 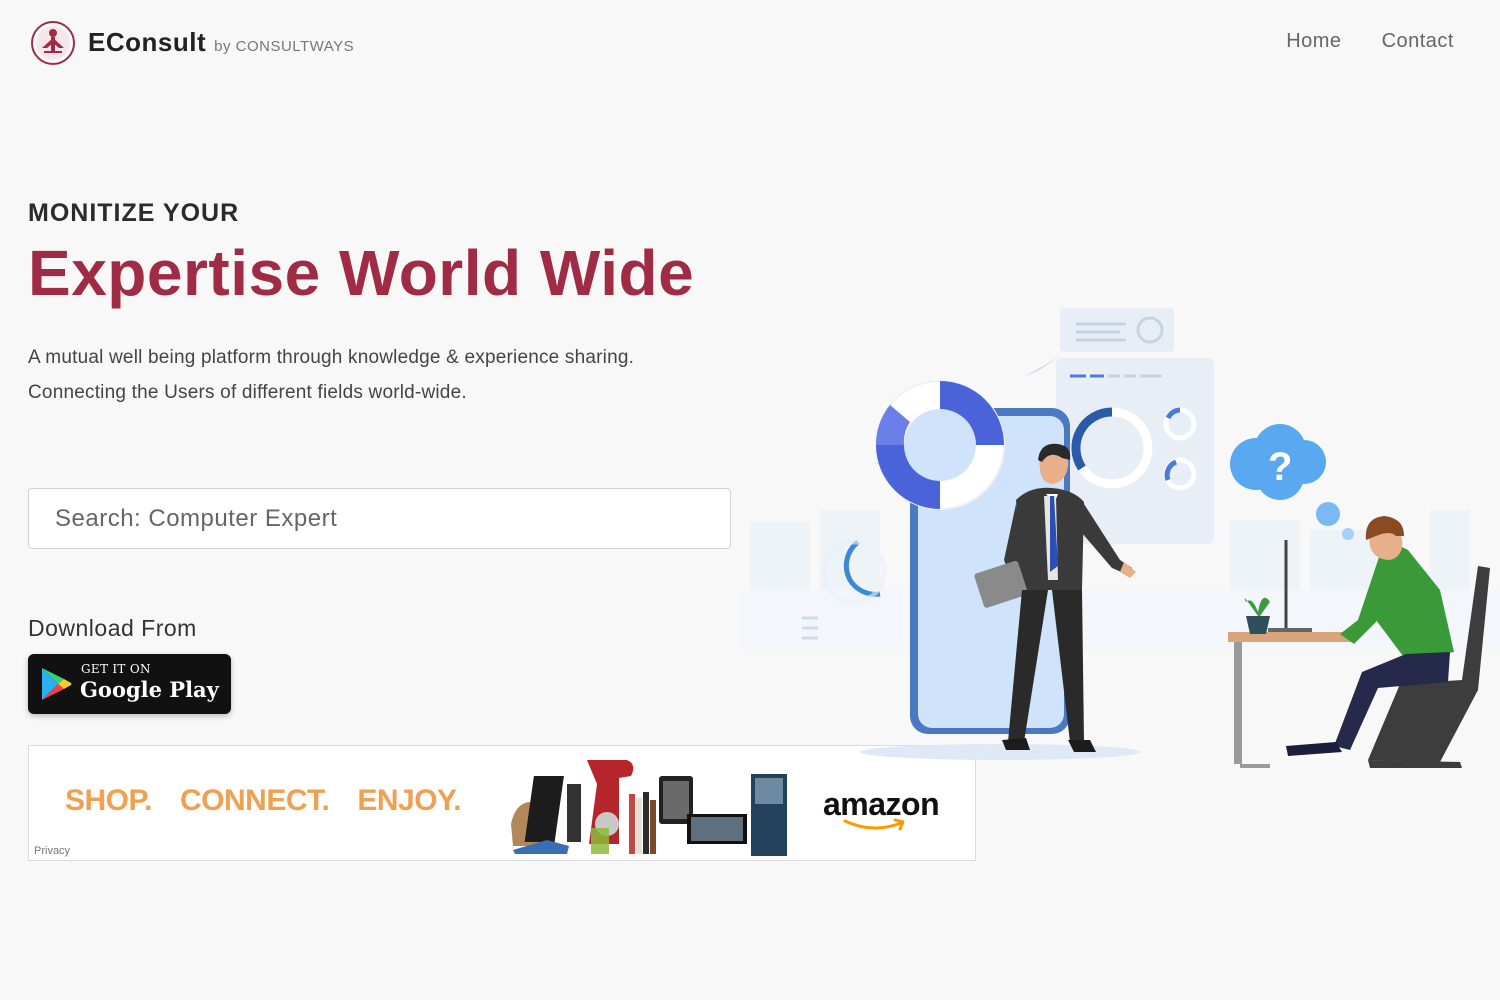 I want to click on google-play-button: GET IT ON Google Play, so click(x=129, y=684).